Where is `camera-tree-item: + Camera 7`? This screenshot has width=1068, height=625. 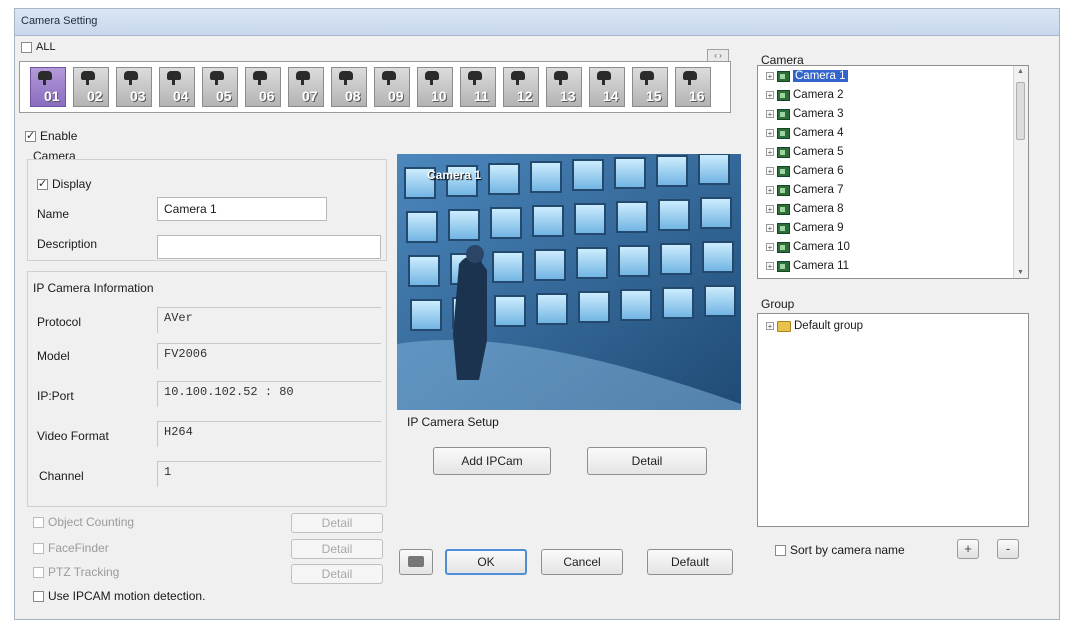
camera-tree-item: + Camera 7 is located at coordinates (805, 190).